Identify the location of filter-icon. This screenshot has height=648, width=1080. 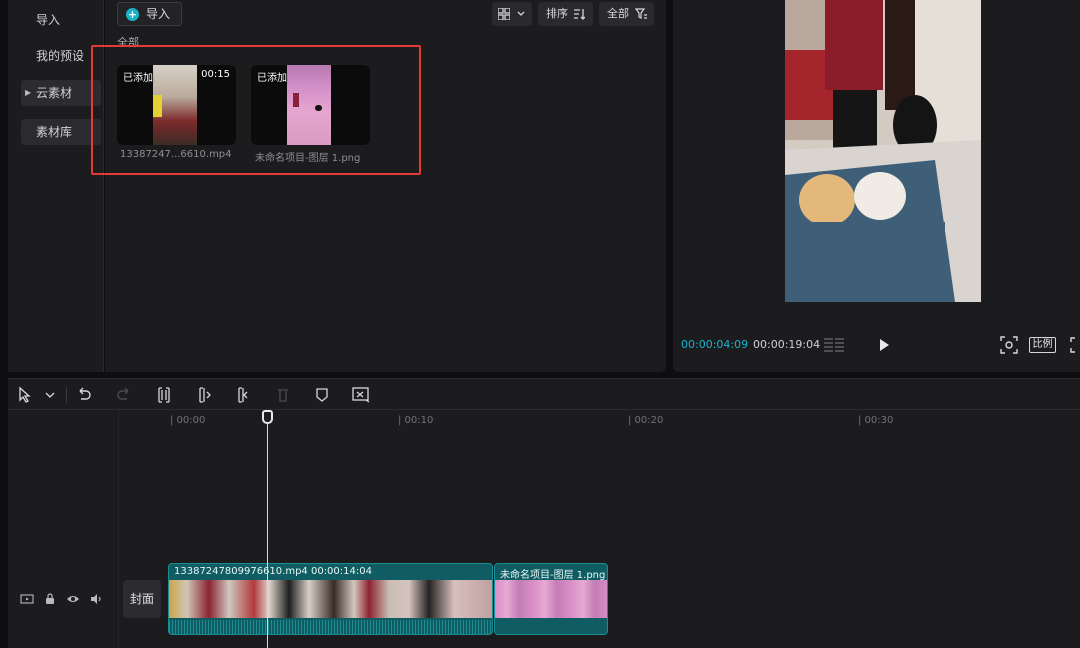
(641, 13).